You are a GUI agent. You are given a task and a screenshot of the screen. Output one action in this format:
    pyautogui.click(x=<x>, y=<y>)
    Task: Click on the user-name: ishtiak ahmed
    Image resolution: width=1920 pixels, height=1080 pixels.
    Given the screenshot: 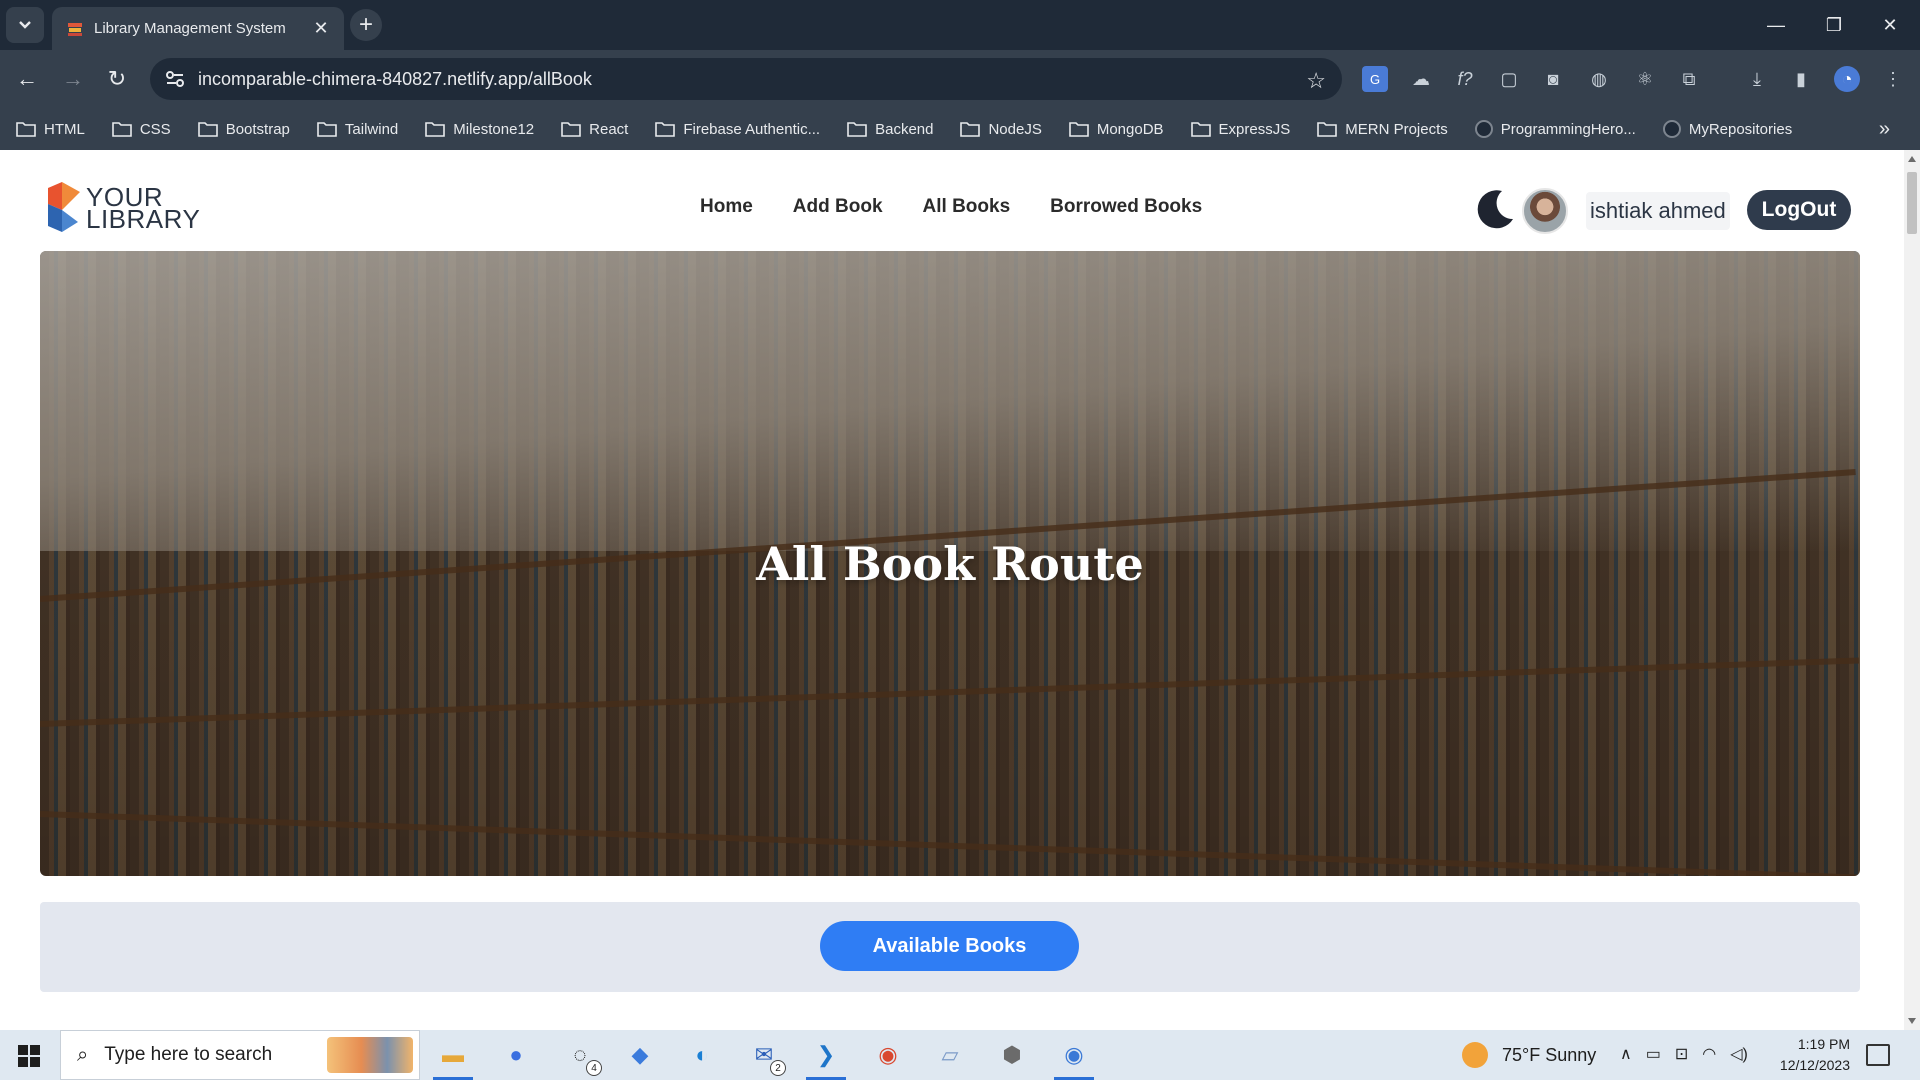 What is the action you would take?
    pyautogui.click(x=1658, y=211)
    